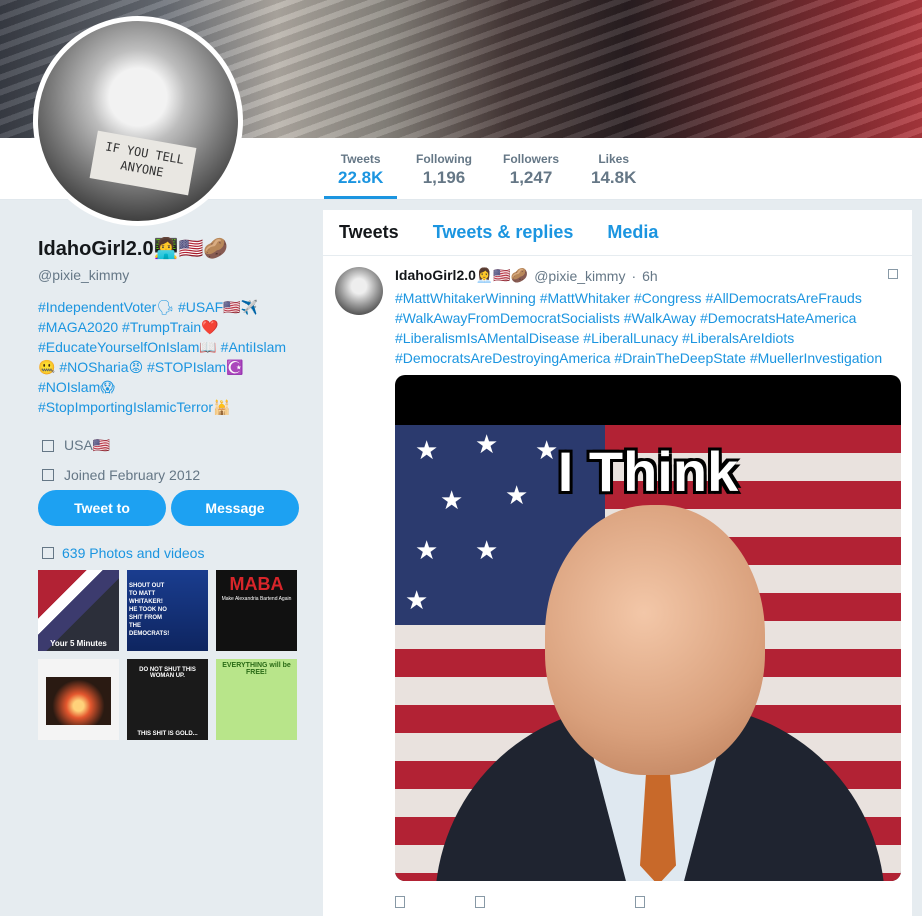 This screenshot has height=916, width=922. I want to click on stat-tweets: Tweets 22.8K, so click(360, 175).